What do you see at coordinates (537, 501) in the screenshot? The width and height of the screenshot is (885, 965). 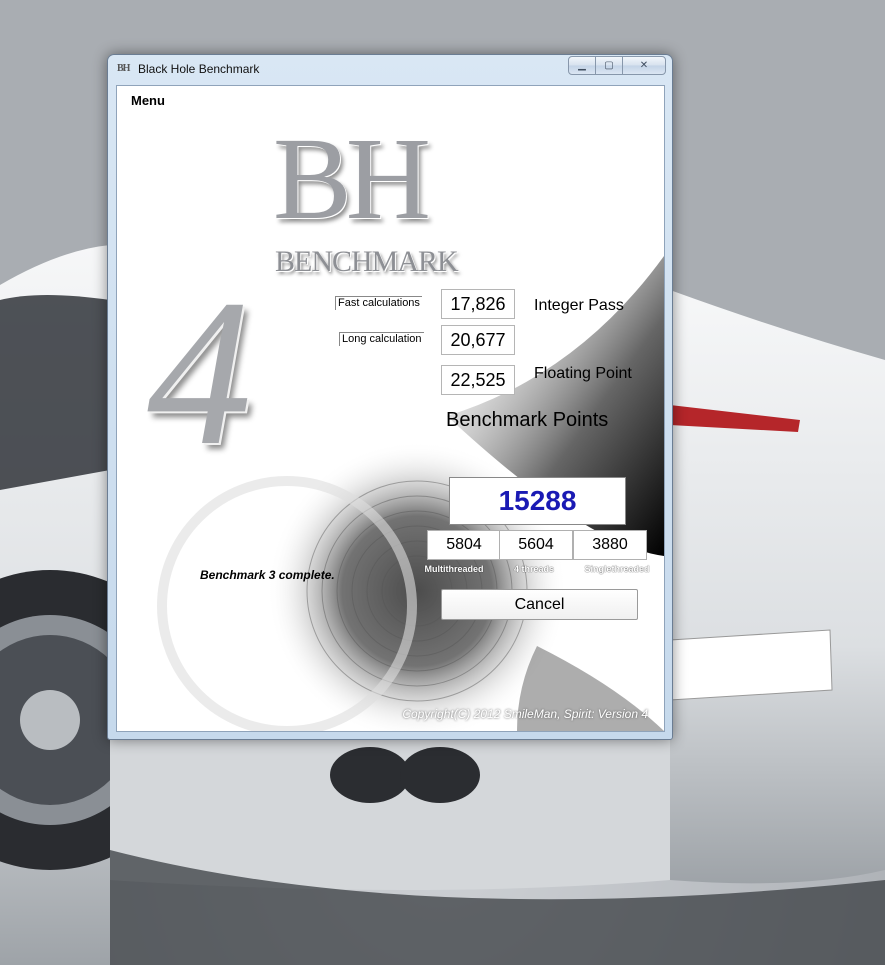 I see `benchmark-score: 15288` at bounding box center [537, 501].